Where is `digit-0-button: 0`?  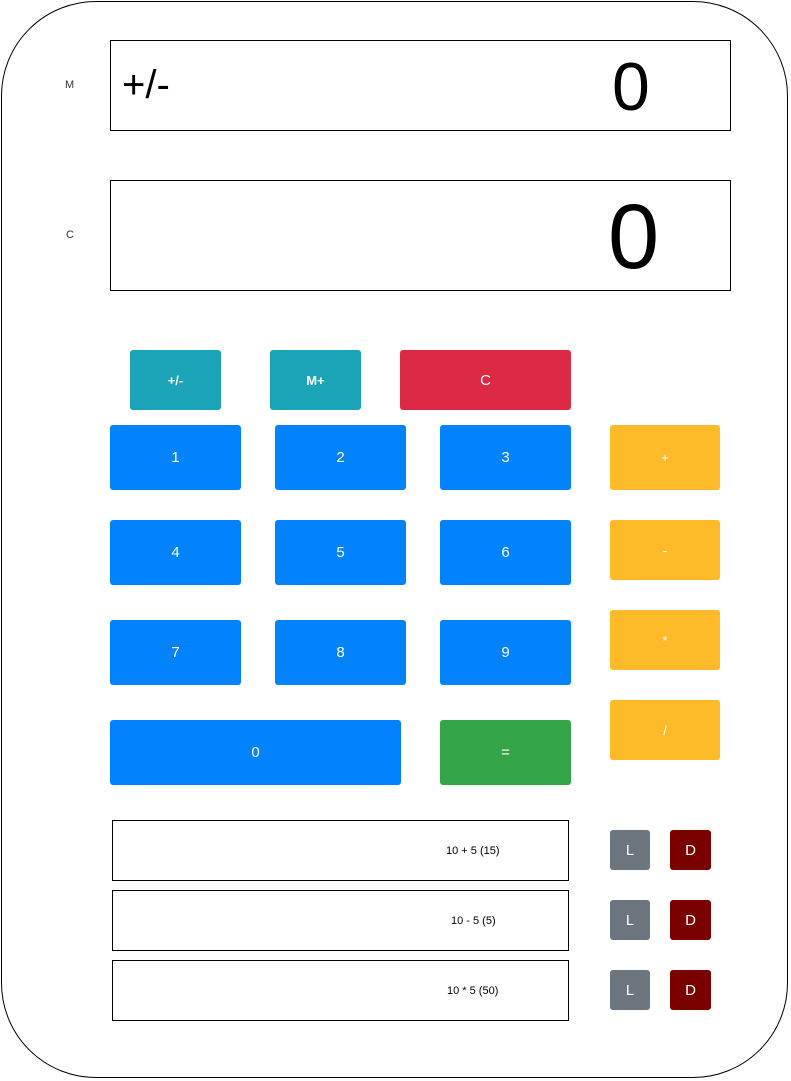
digit-0-button: 0 is located at coordinates (255, 752).